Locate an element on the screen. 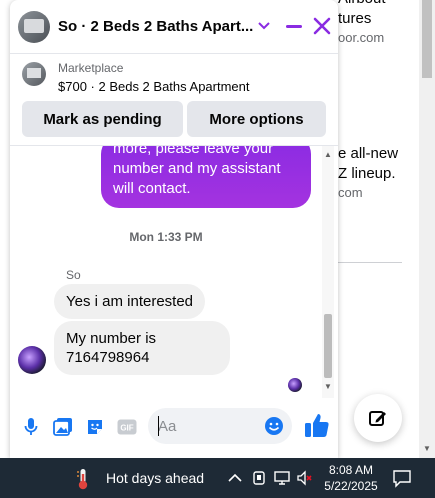 This screenshot has height=498, width=435. message-timestamp: Mon 1:33 PM is located at coordinates (166, 237).